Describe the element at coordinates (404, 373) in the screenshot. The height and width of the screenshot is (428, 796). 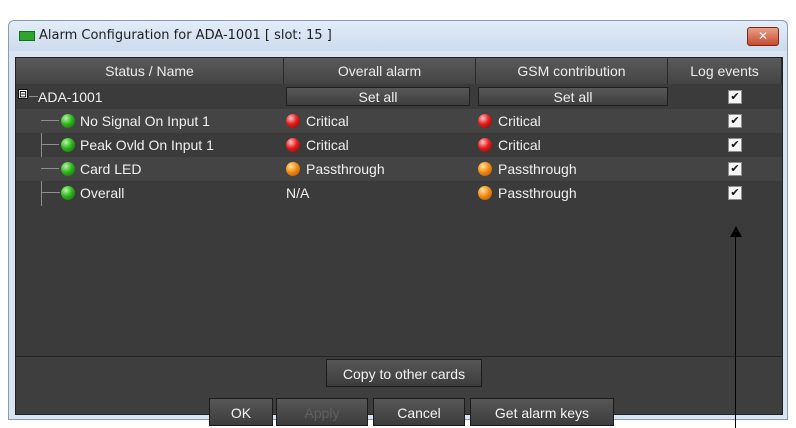
I see `copy-to-other-cards-button: Copy to other cards` at that location.